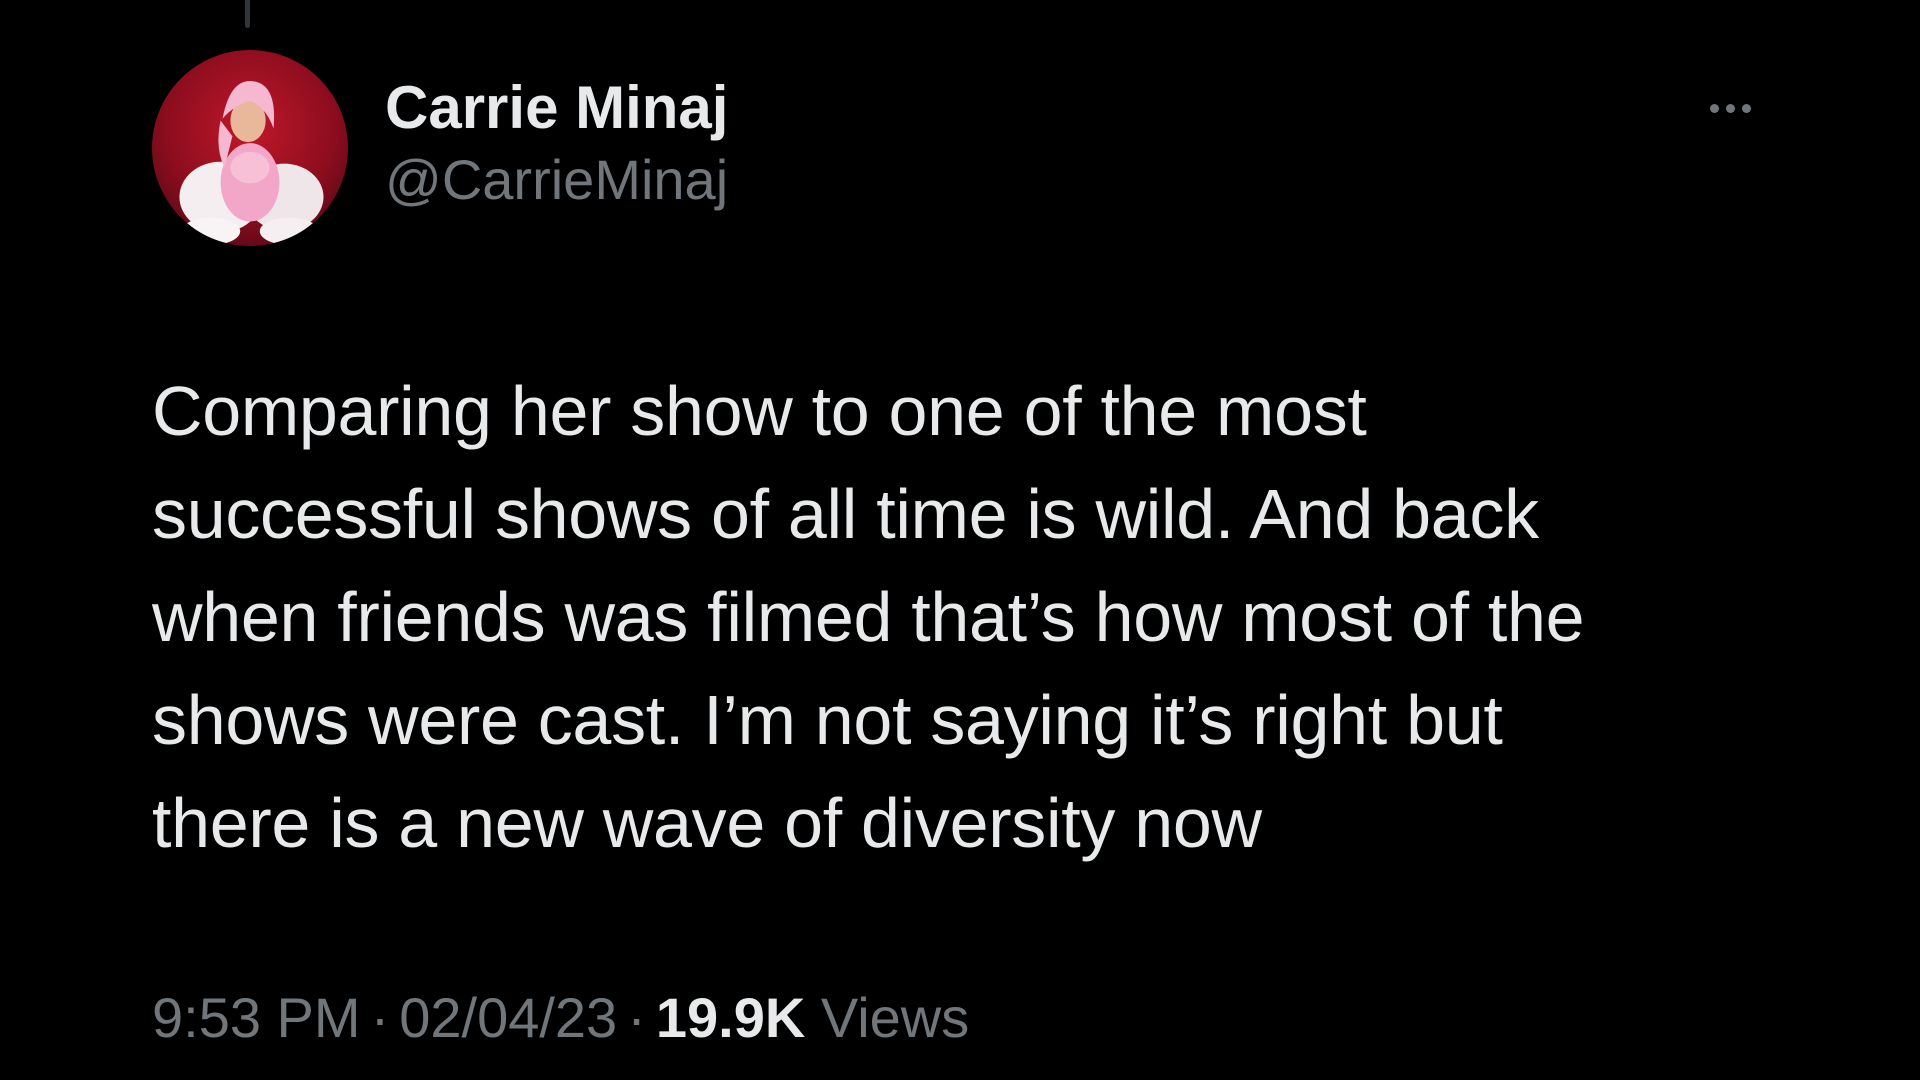  Describe the element at coordinates (1714, 108) in the screenshot. I see `more-horizontal-icon` at that location.